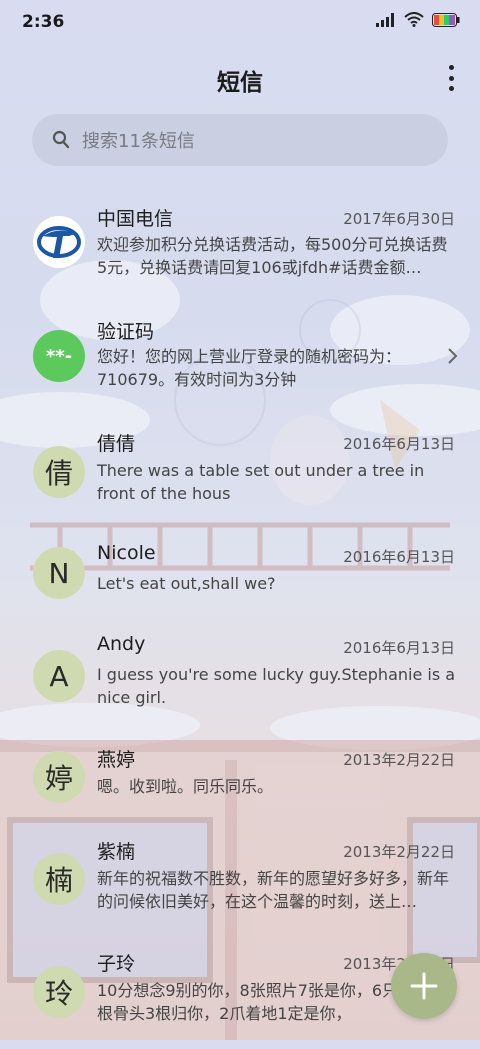 The image size is (480, 1049). I want to click on avatar-text: 楠, so click(58, 880).